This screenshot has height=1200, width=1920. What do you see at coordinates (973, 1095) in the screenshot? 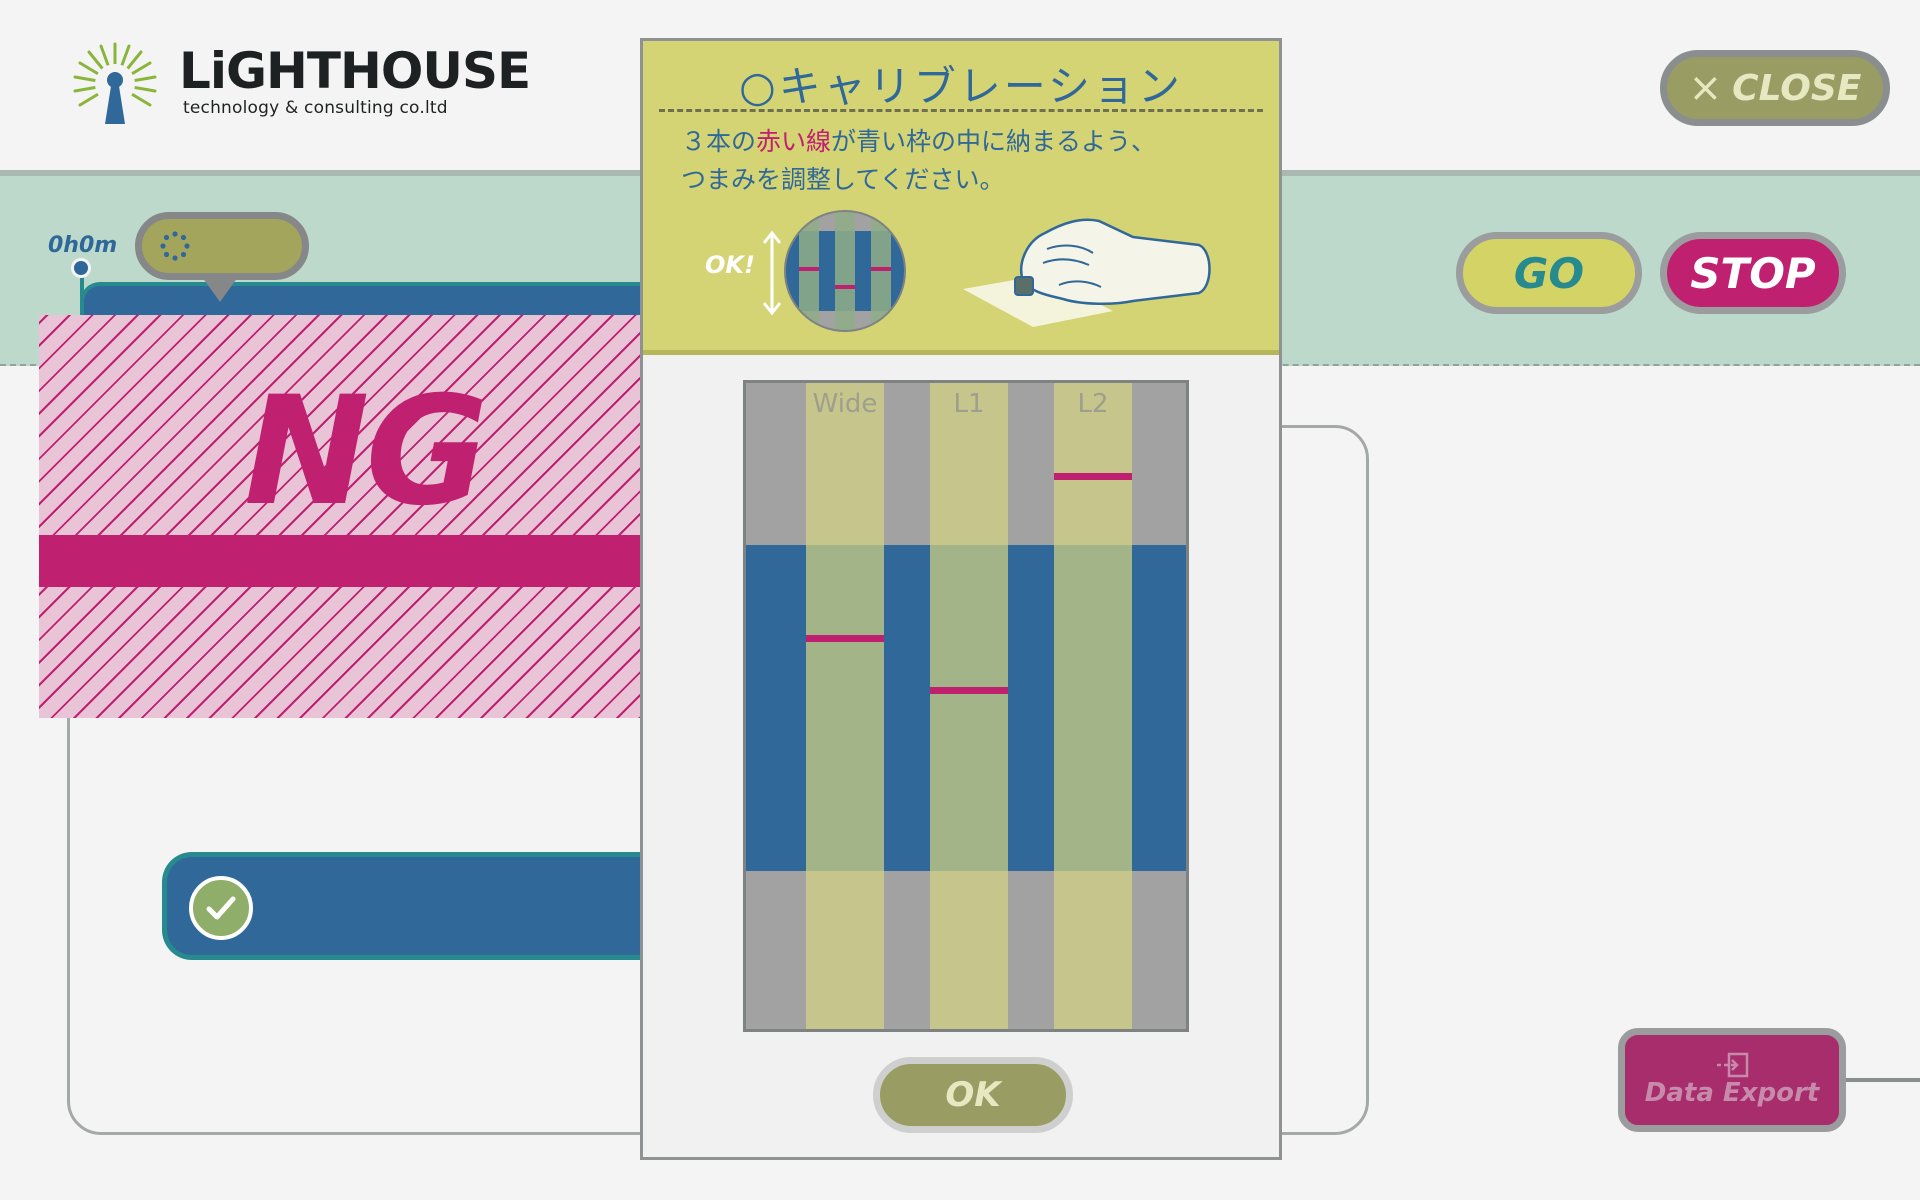
I see `ok-button: OK` at bounding box center [973, 1095].